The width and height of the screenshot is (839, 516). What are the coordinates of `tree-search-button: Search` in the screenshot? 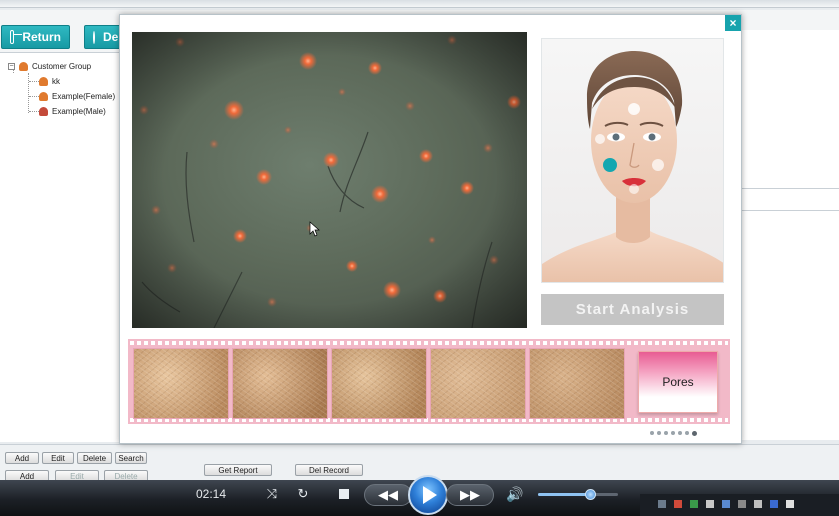 It's located at (131, 458).